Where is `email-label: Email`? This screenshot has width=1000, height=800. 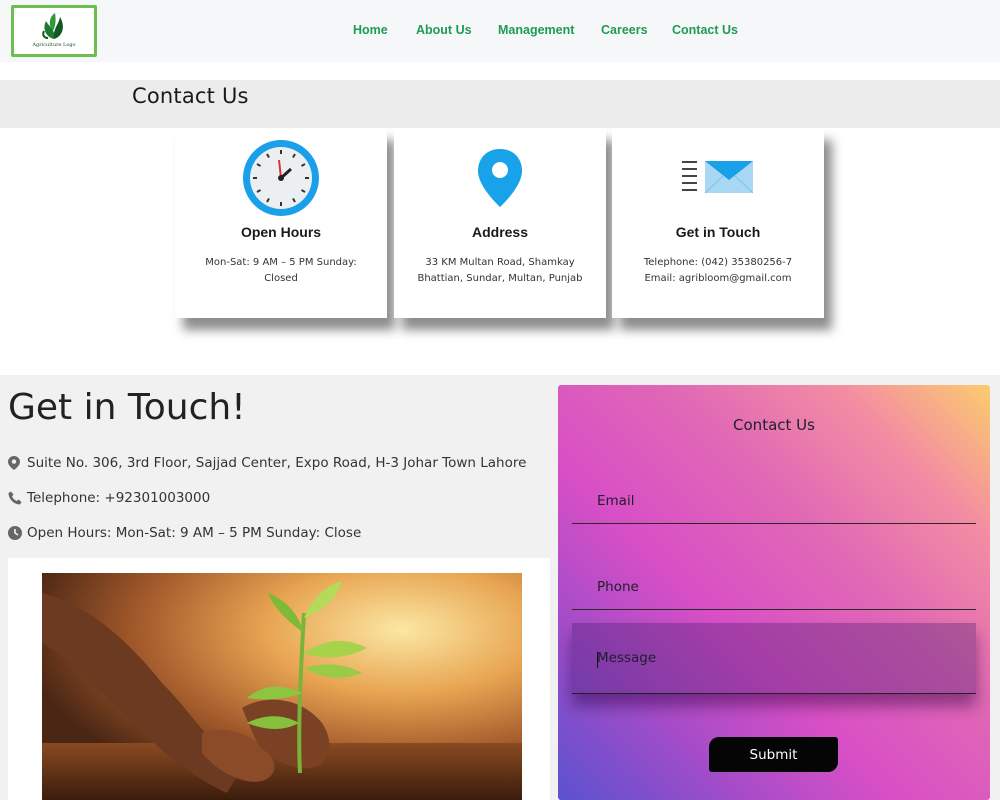 email-label: Email is located at coordinates (616, 501).